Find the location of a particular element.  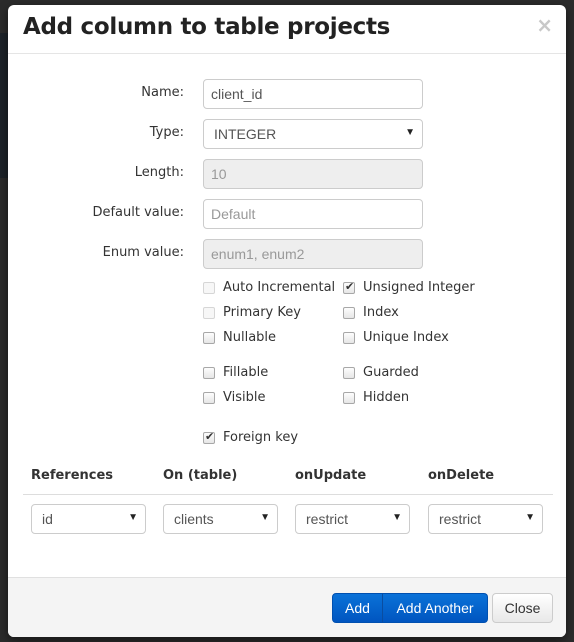

checkbox-label: Nullable is located at coordinates (250, 337).